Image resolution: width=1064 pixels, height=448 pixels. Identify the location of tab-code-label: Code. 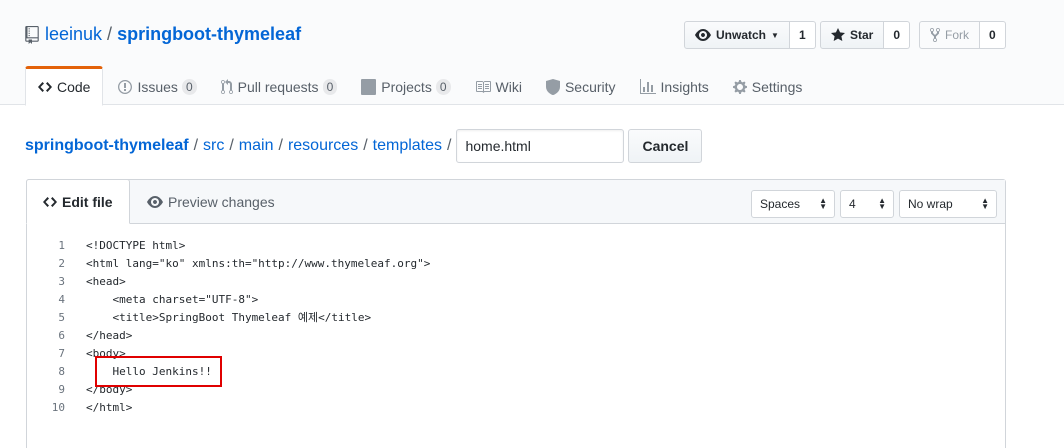
(74, 87).